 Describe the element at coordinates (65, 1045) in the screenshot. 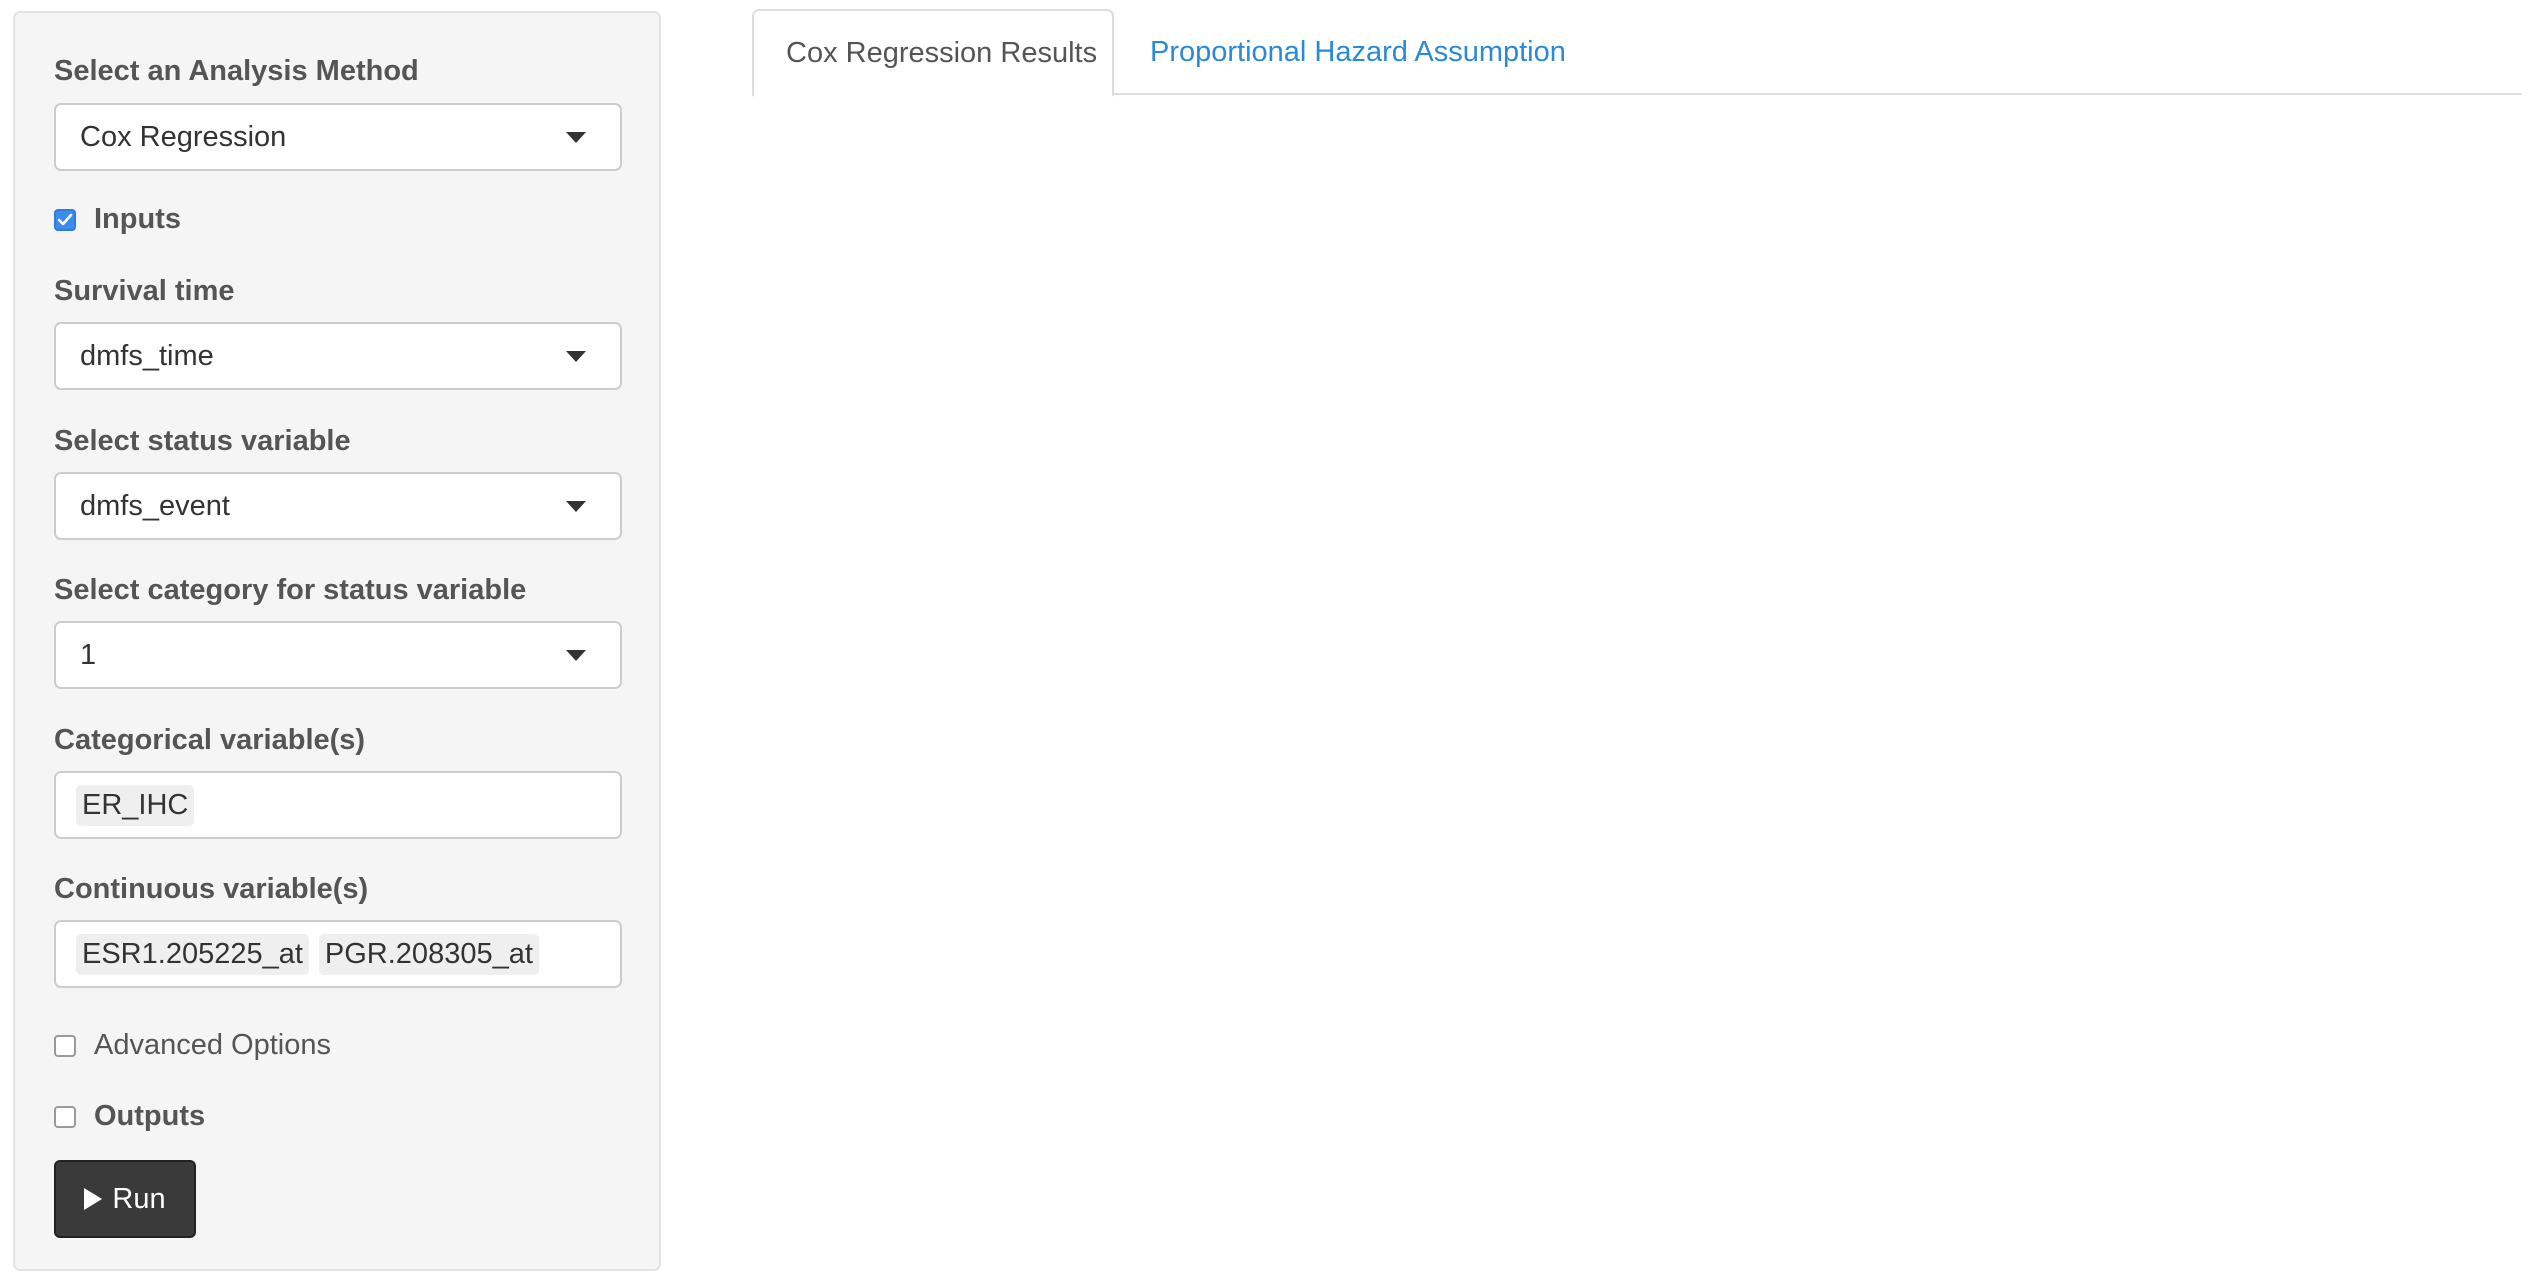

I see `advanced-options-checkbox` at that location.